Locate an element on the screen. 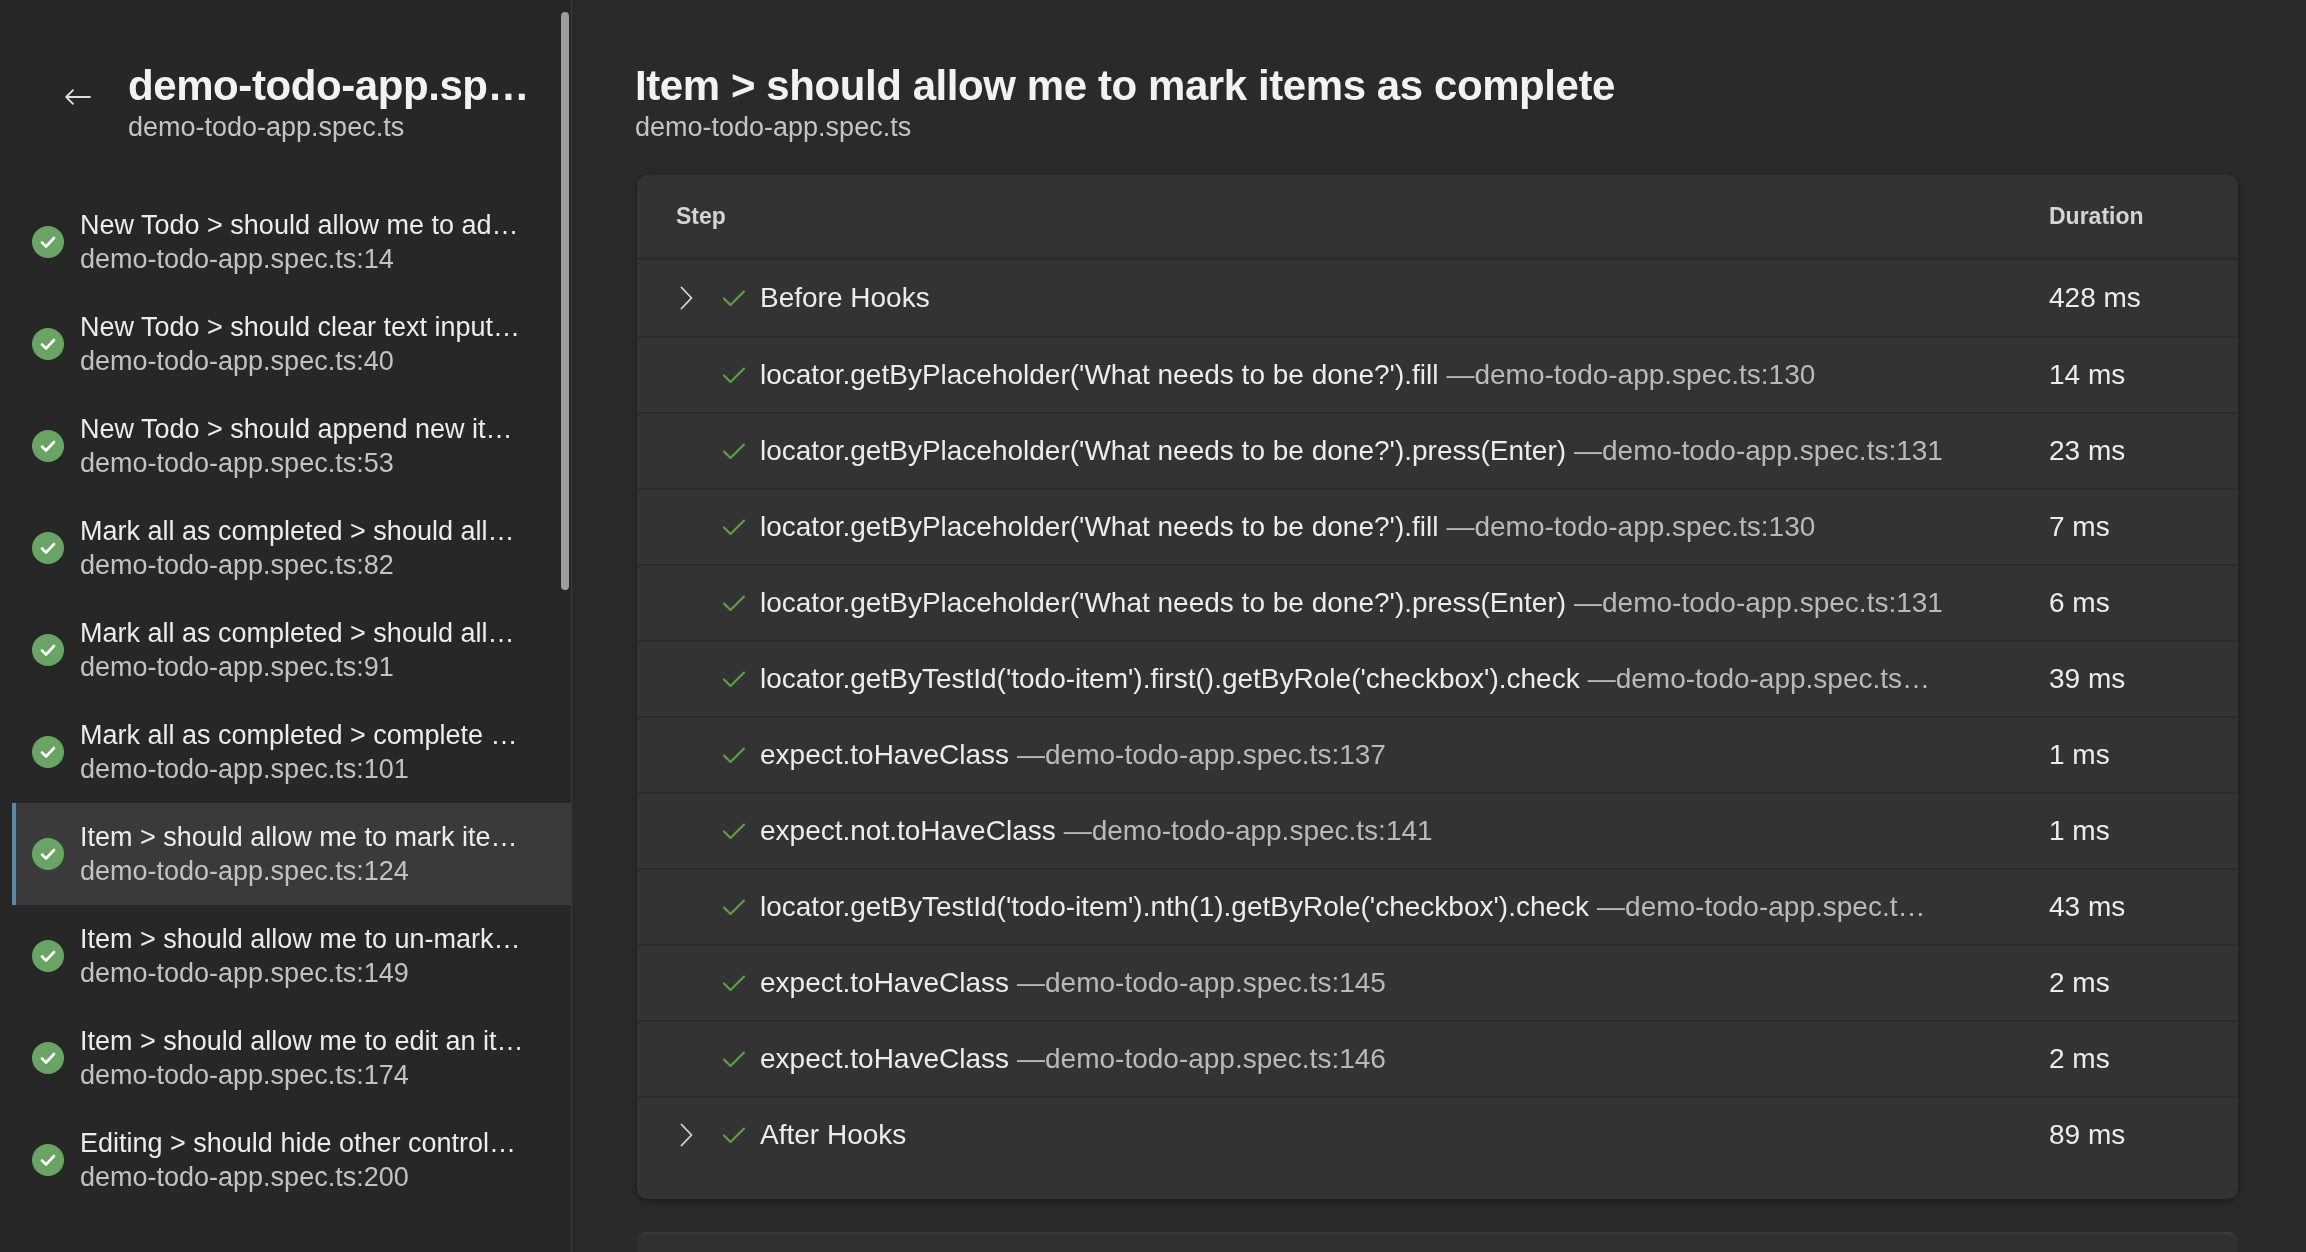  step-name: locator.getByTestId('todo-item').nth(1).getByRole('checkbox').check is located at coordinates (1175, 907).